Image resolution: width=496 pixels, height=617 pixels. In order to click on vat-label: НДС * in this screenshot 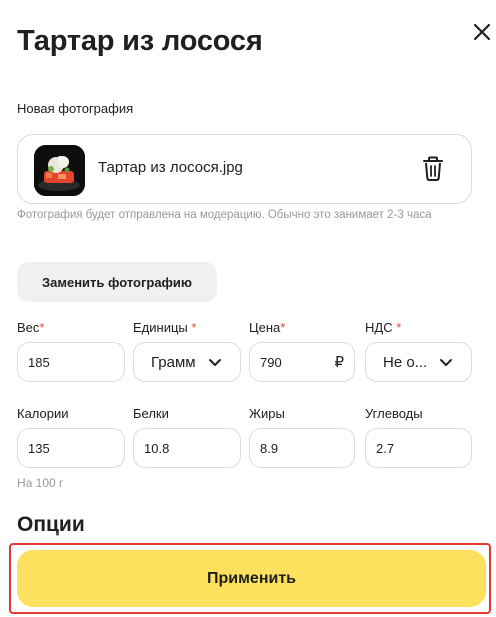, I will do `click(383, 327)`.